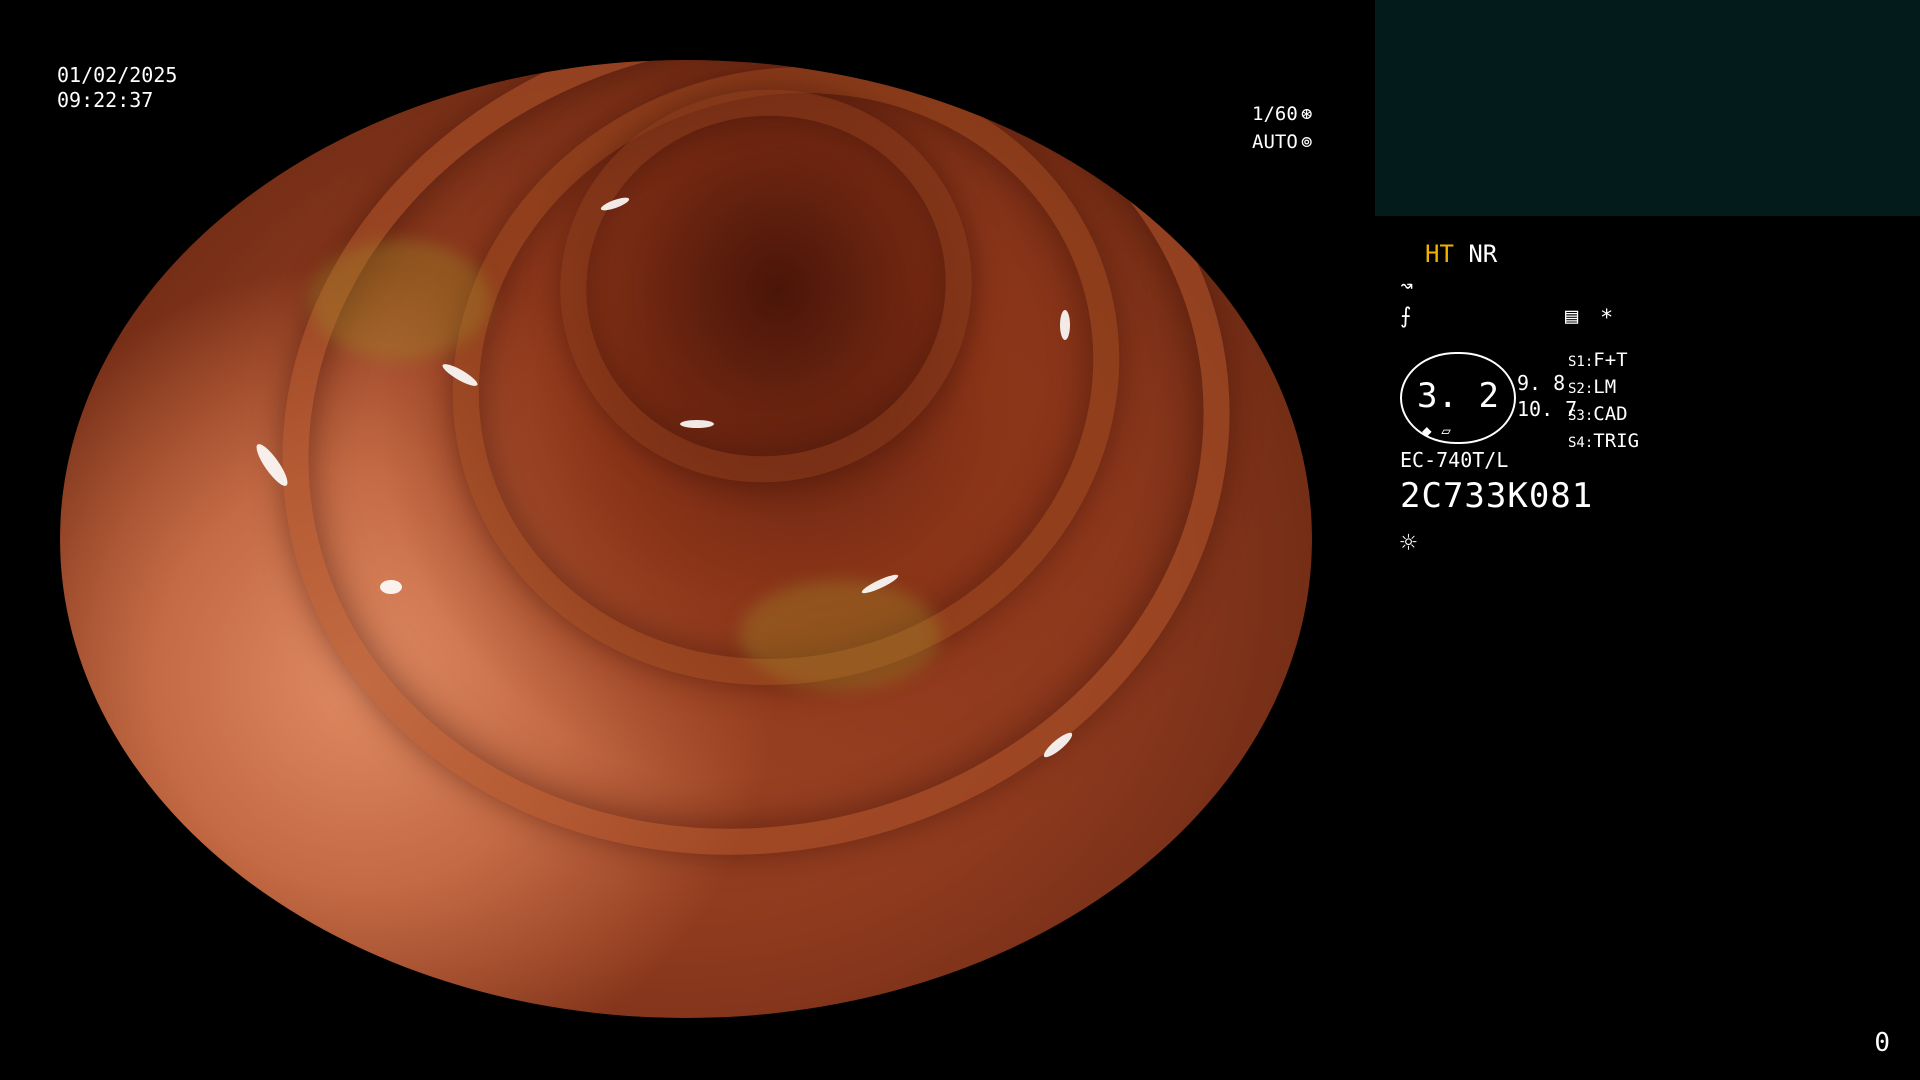  Describe the element at coordinates (1483, 254) in the screenshot. I see `mode-nr-label: NR` at that location.